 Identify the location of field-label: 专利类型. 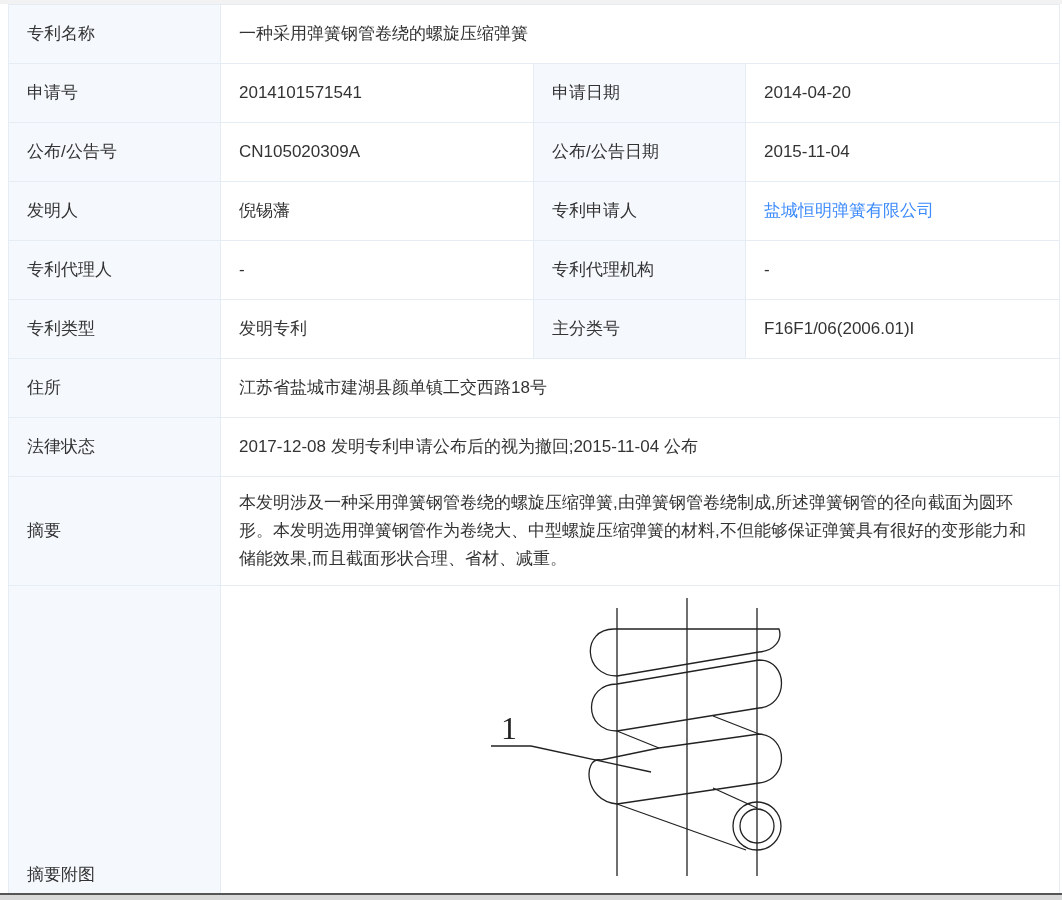
(61, 329).